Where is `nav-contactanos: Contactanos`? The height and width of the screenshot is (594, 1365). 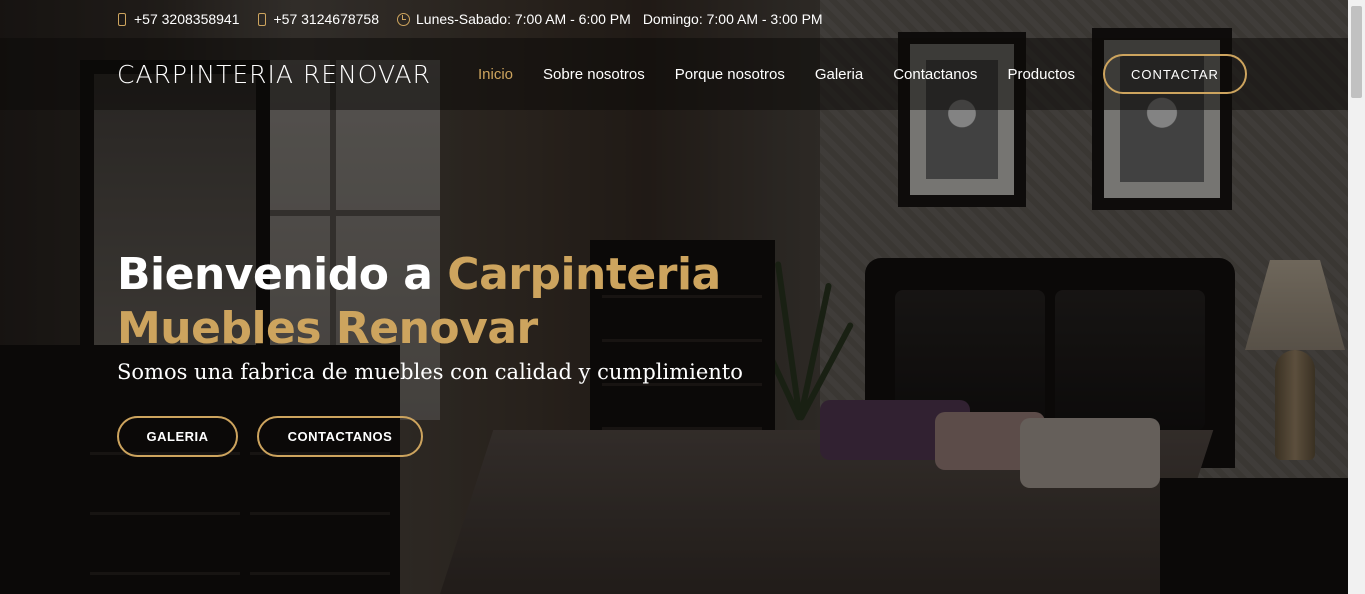 nav-contactanos: Contactanos is located at coordinates (935, 74).